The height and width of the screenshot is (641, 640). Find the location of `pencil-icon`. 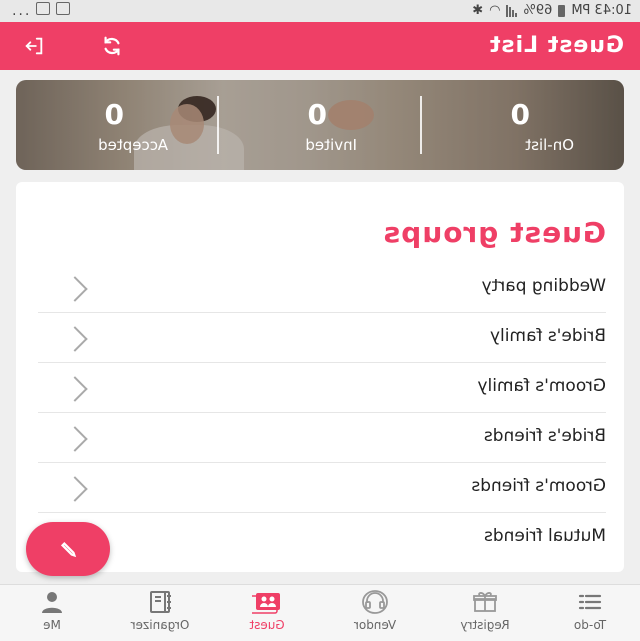

pencil-icon is located at coordinates (68, 549).